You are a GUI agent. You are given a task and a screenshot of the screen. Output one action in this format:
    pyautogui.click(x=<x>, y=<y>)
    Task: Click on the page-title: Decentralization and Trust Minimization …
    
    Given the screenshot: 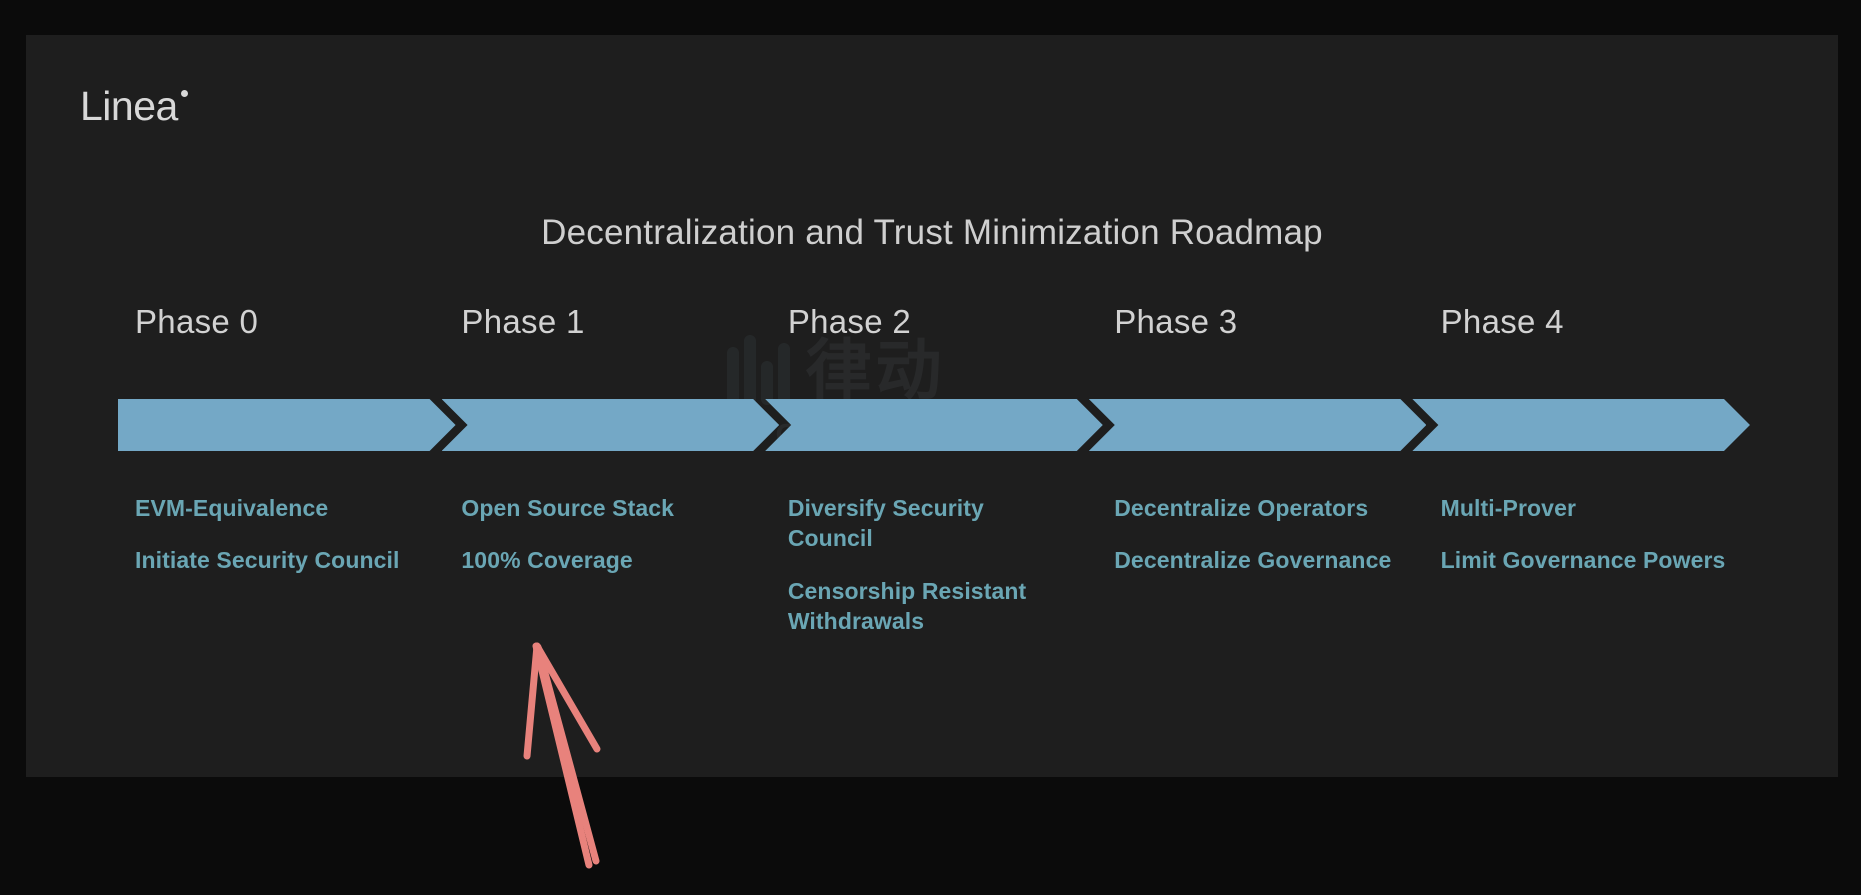 What is the action you would take?
    pyautogui.click(x=932, y=232)
    